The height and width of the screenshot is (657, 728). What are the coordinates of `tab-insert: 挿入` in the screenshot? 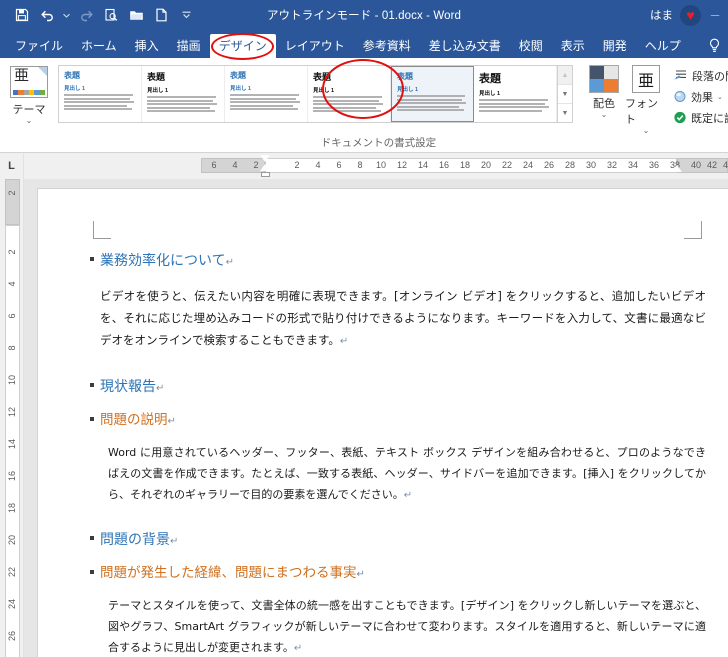 It's located at (147, 46).